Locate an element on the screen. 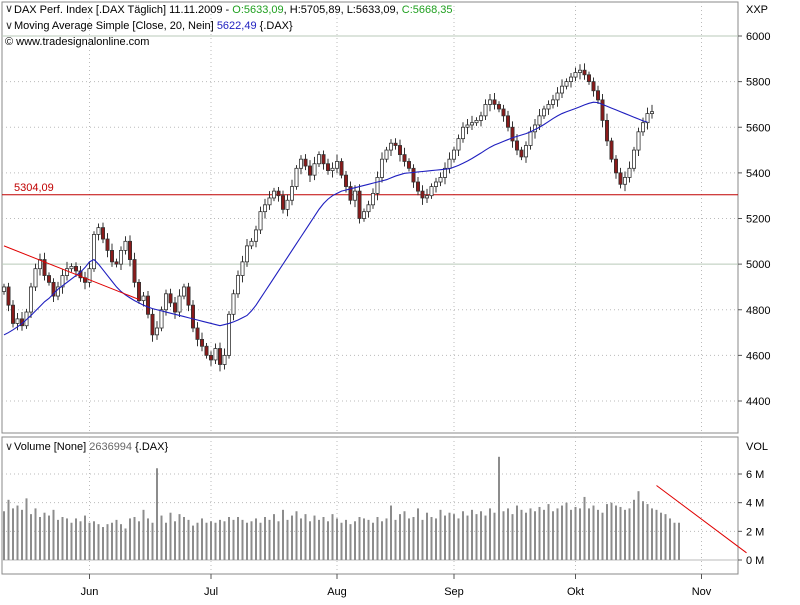 This screenshot has width=800, height=605. price-tick-label: 4800 is located at coordinates (758, 311).